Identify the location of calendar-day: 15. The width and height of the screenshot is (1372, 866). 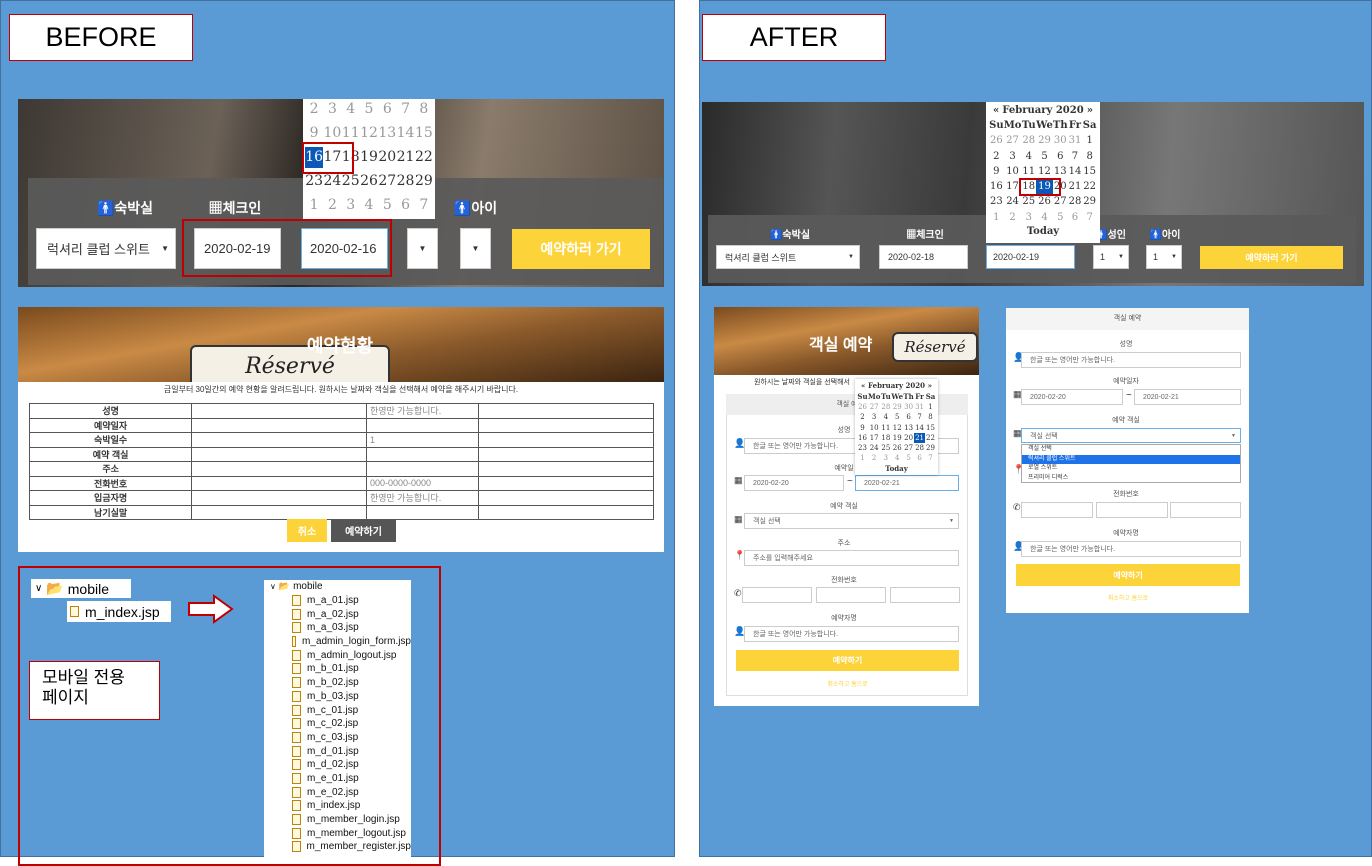
(424, 133).